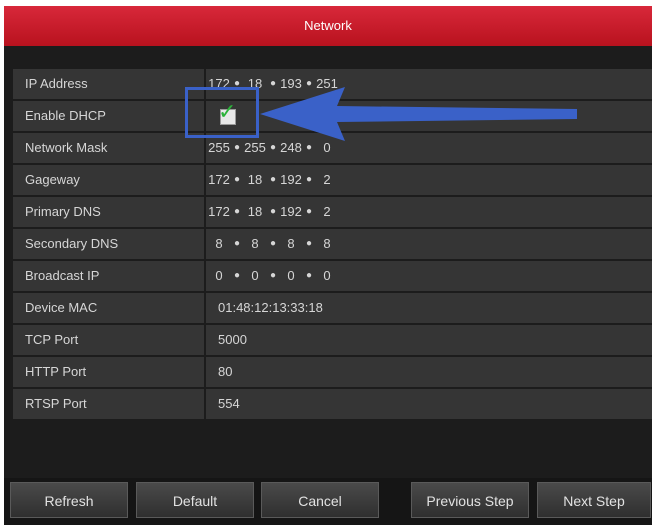 The height and width of the screenshot is (527, 655). What do you see at coordinates (429, 276) in the screenshot?
I see `broadcast-ip-input: 0 ● 0 ● 0 ● 0` at bounding box center [429, 276].